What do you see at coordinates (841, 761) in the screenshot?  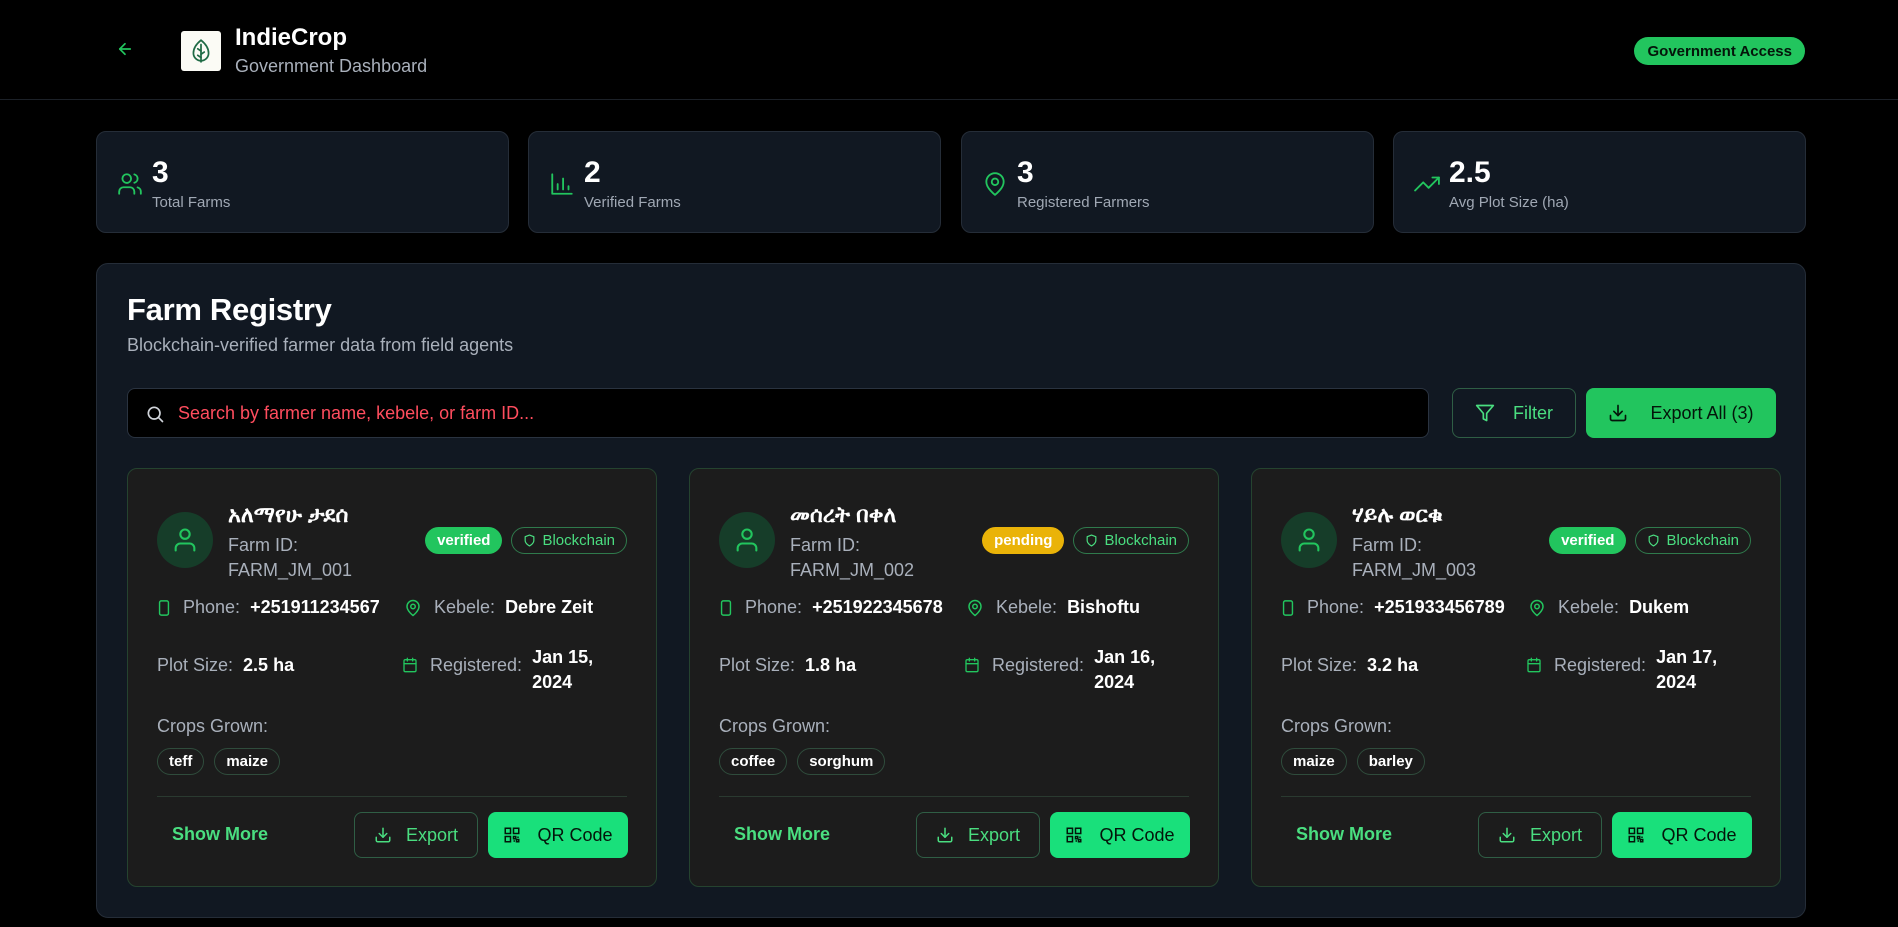 I see `crop-chip: sorghum` at bounding box center [841, 761].